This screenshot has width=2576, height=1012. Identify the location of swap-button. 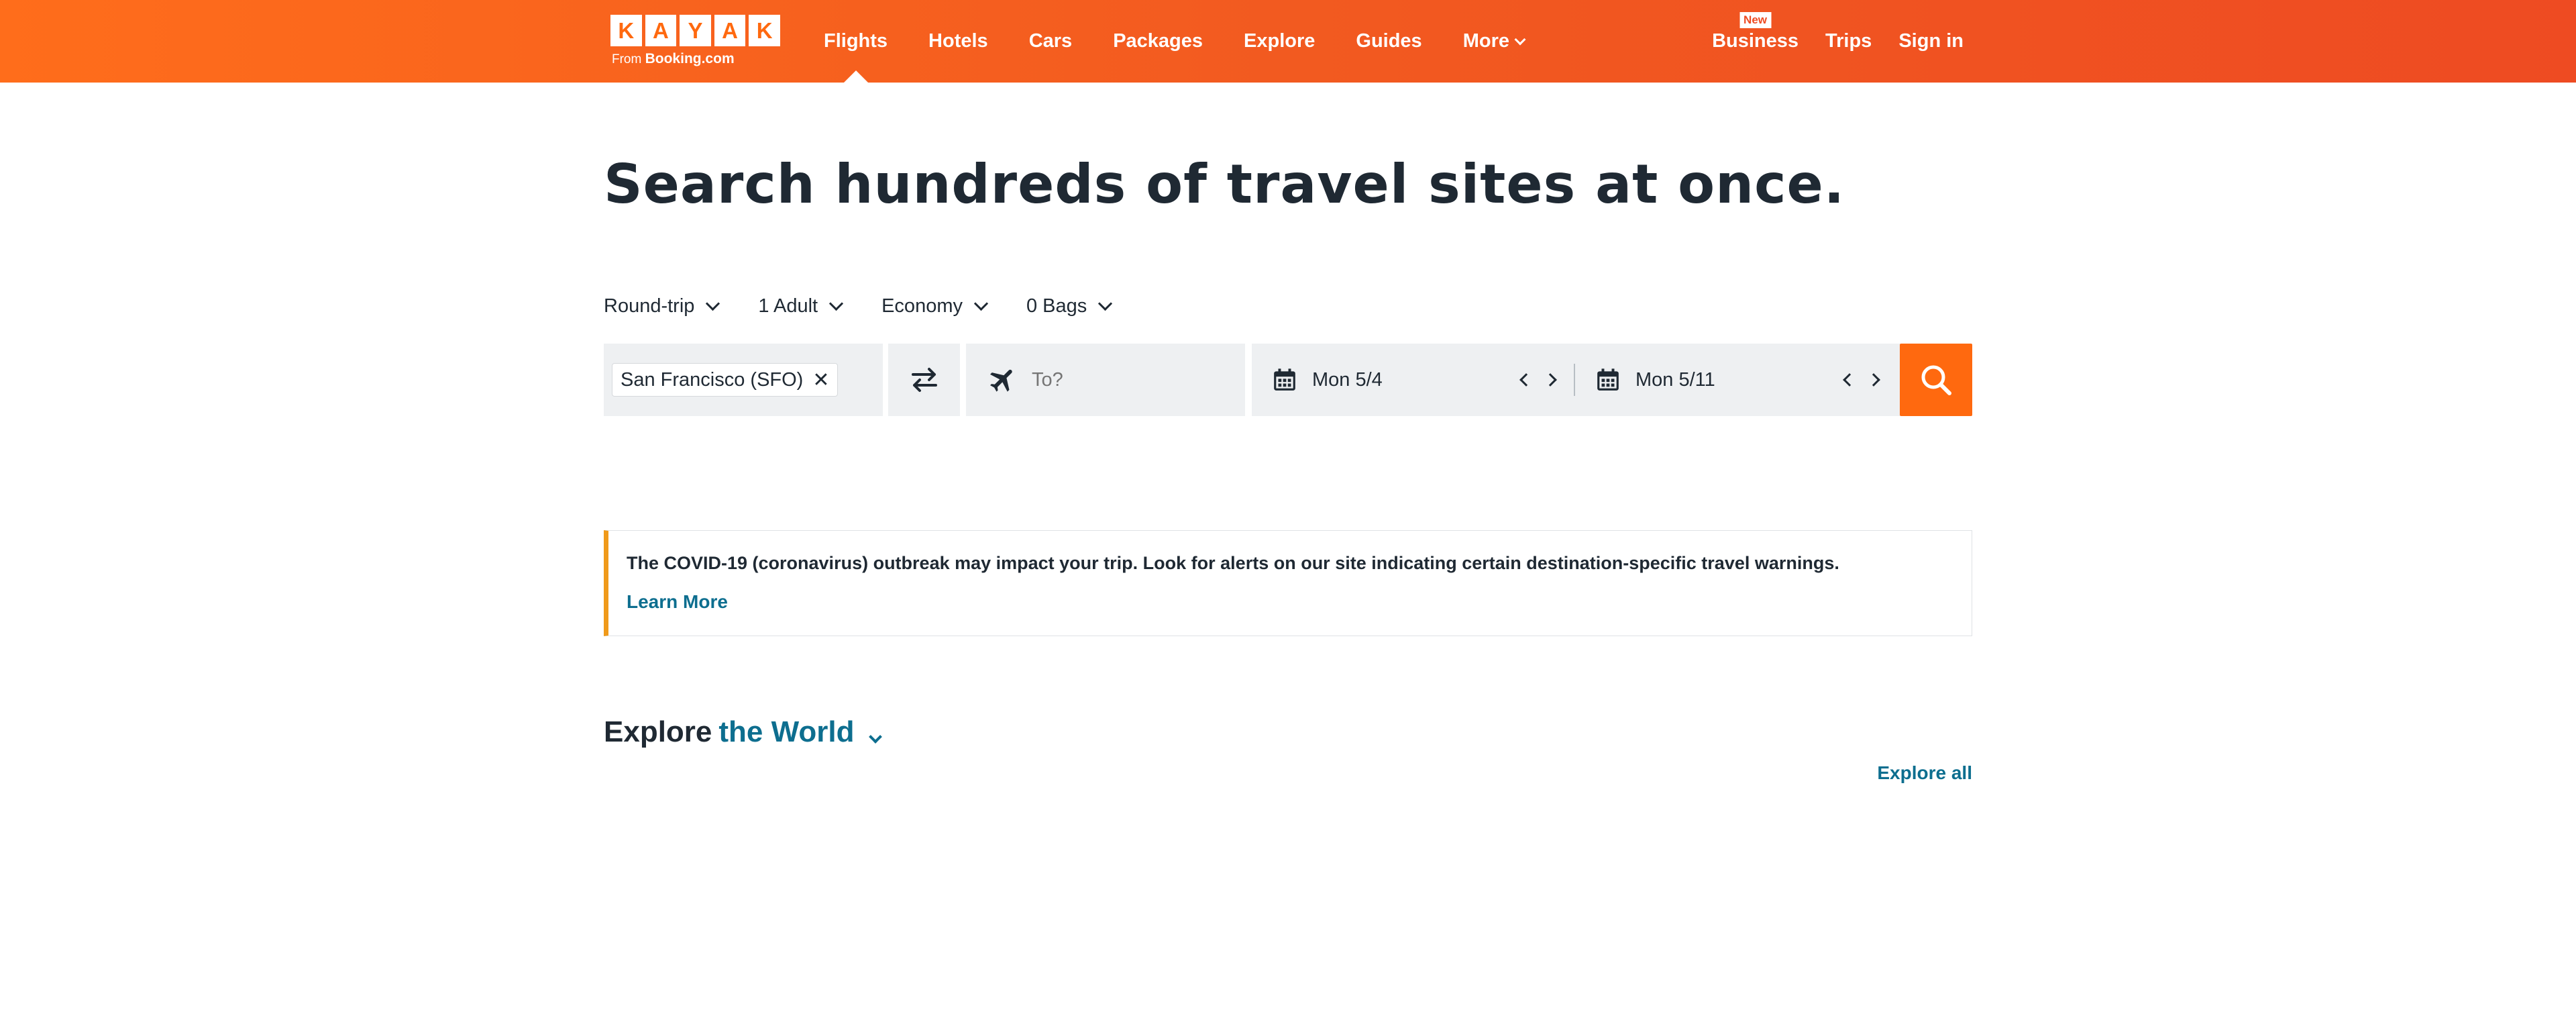
(924, 380).